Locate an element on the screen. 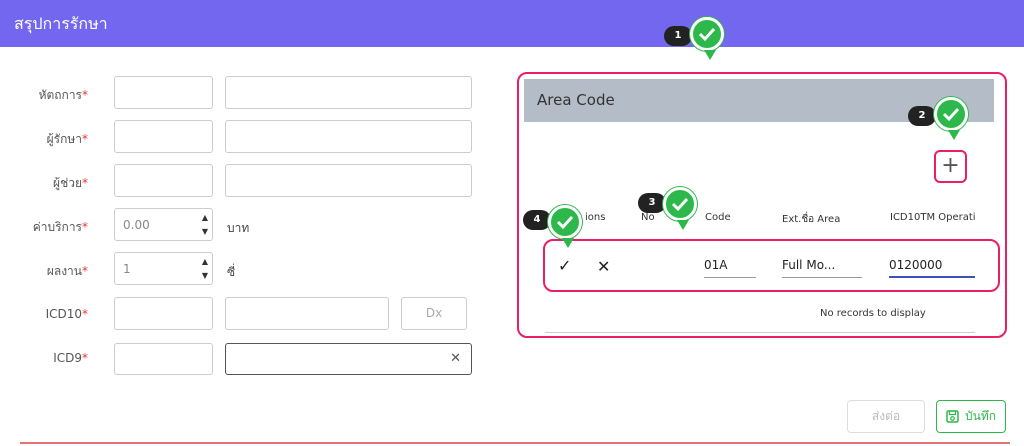 Image resolution: width=1024 pixels, height=446 pixels. save-label: บันทึก is located at coordinates (980, 416).